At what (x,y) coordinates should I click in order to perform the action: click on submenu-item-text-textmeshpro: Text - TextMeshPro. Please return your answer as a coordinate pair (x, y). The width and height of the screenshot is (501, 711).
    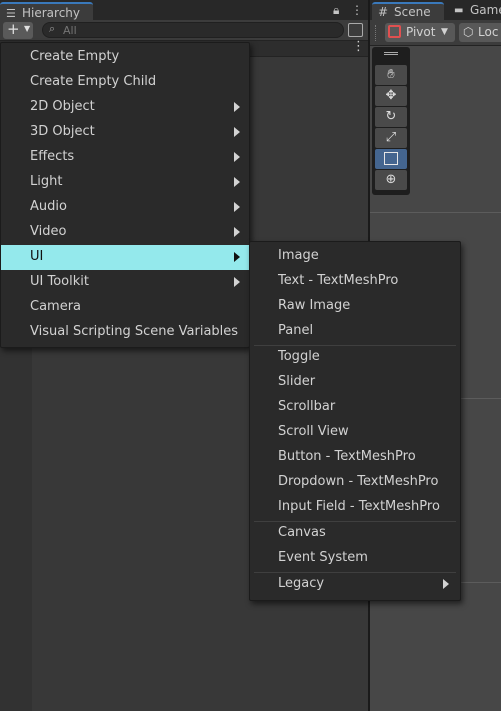
    Looking at the image, I should click on (355, 281).